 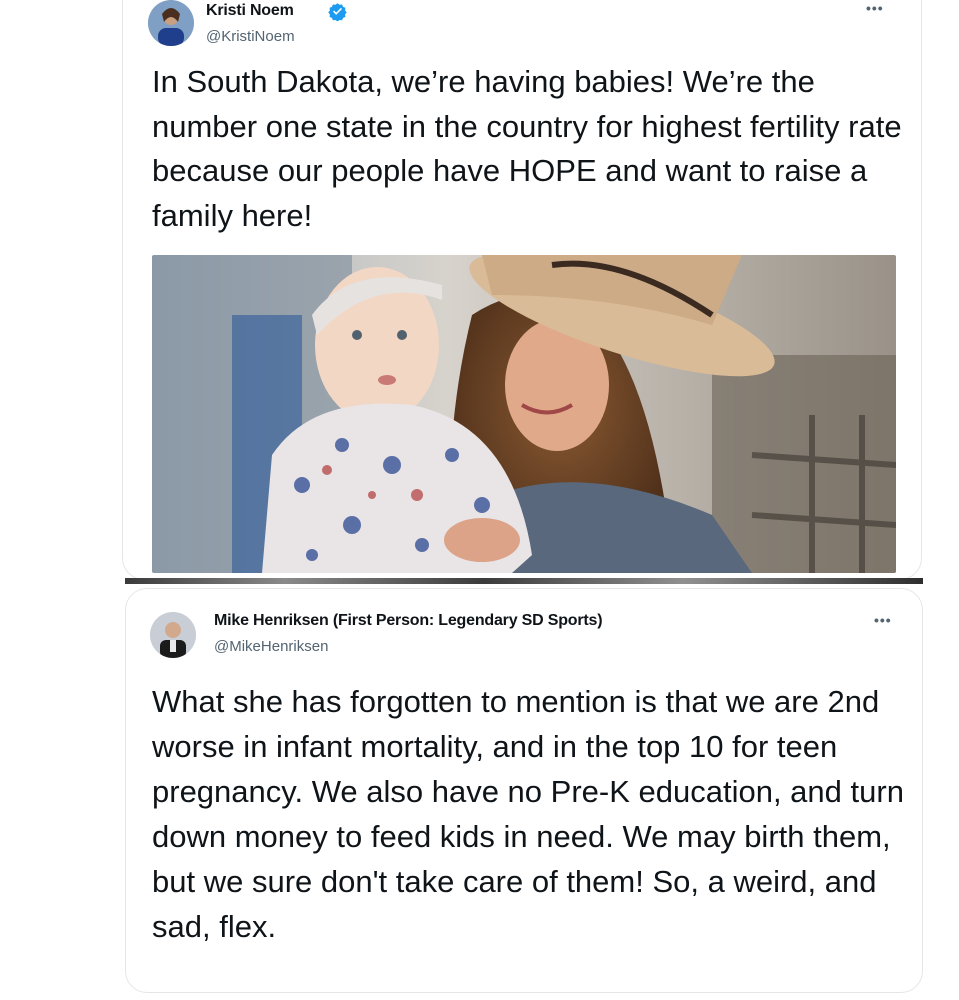 What do you see at coordinates (337, 12) in the screenshot?
I see `verified-badge-icon` at bounding box center [337, 12].